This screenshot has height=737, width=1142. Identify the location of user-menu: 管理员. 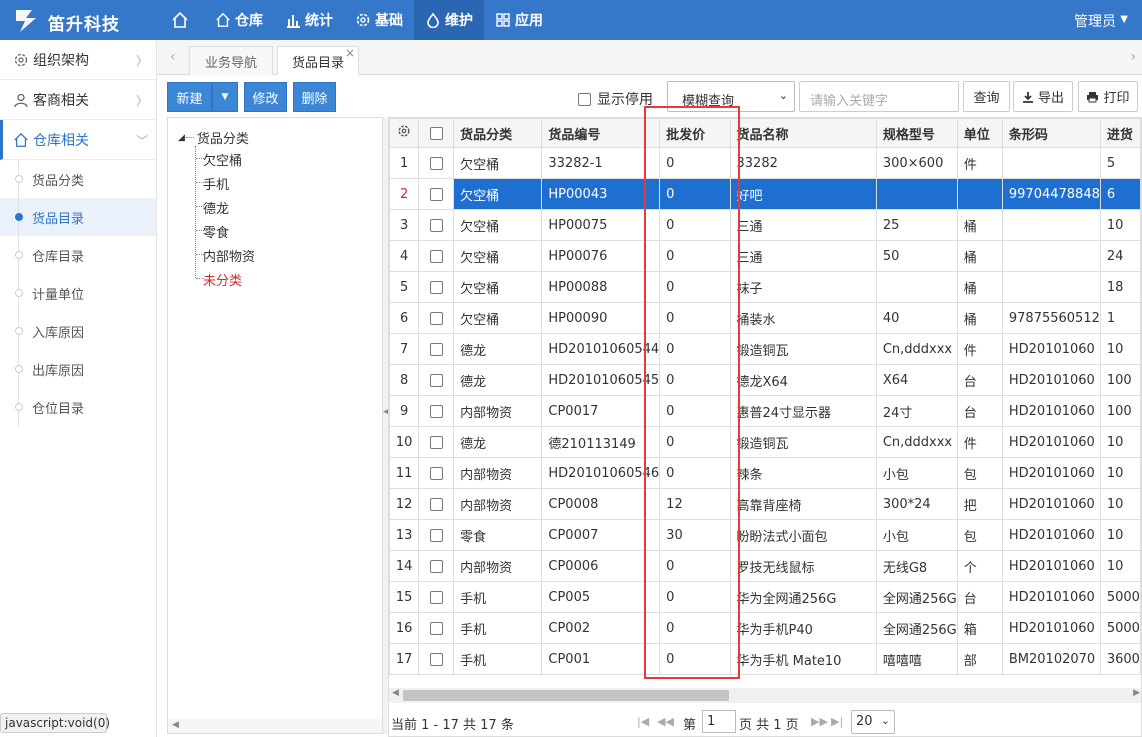
(1095, 21).